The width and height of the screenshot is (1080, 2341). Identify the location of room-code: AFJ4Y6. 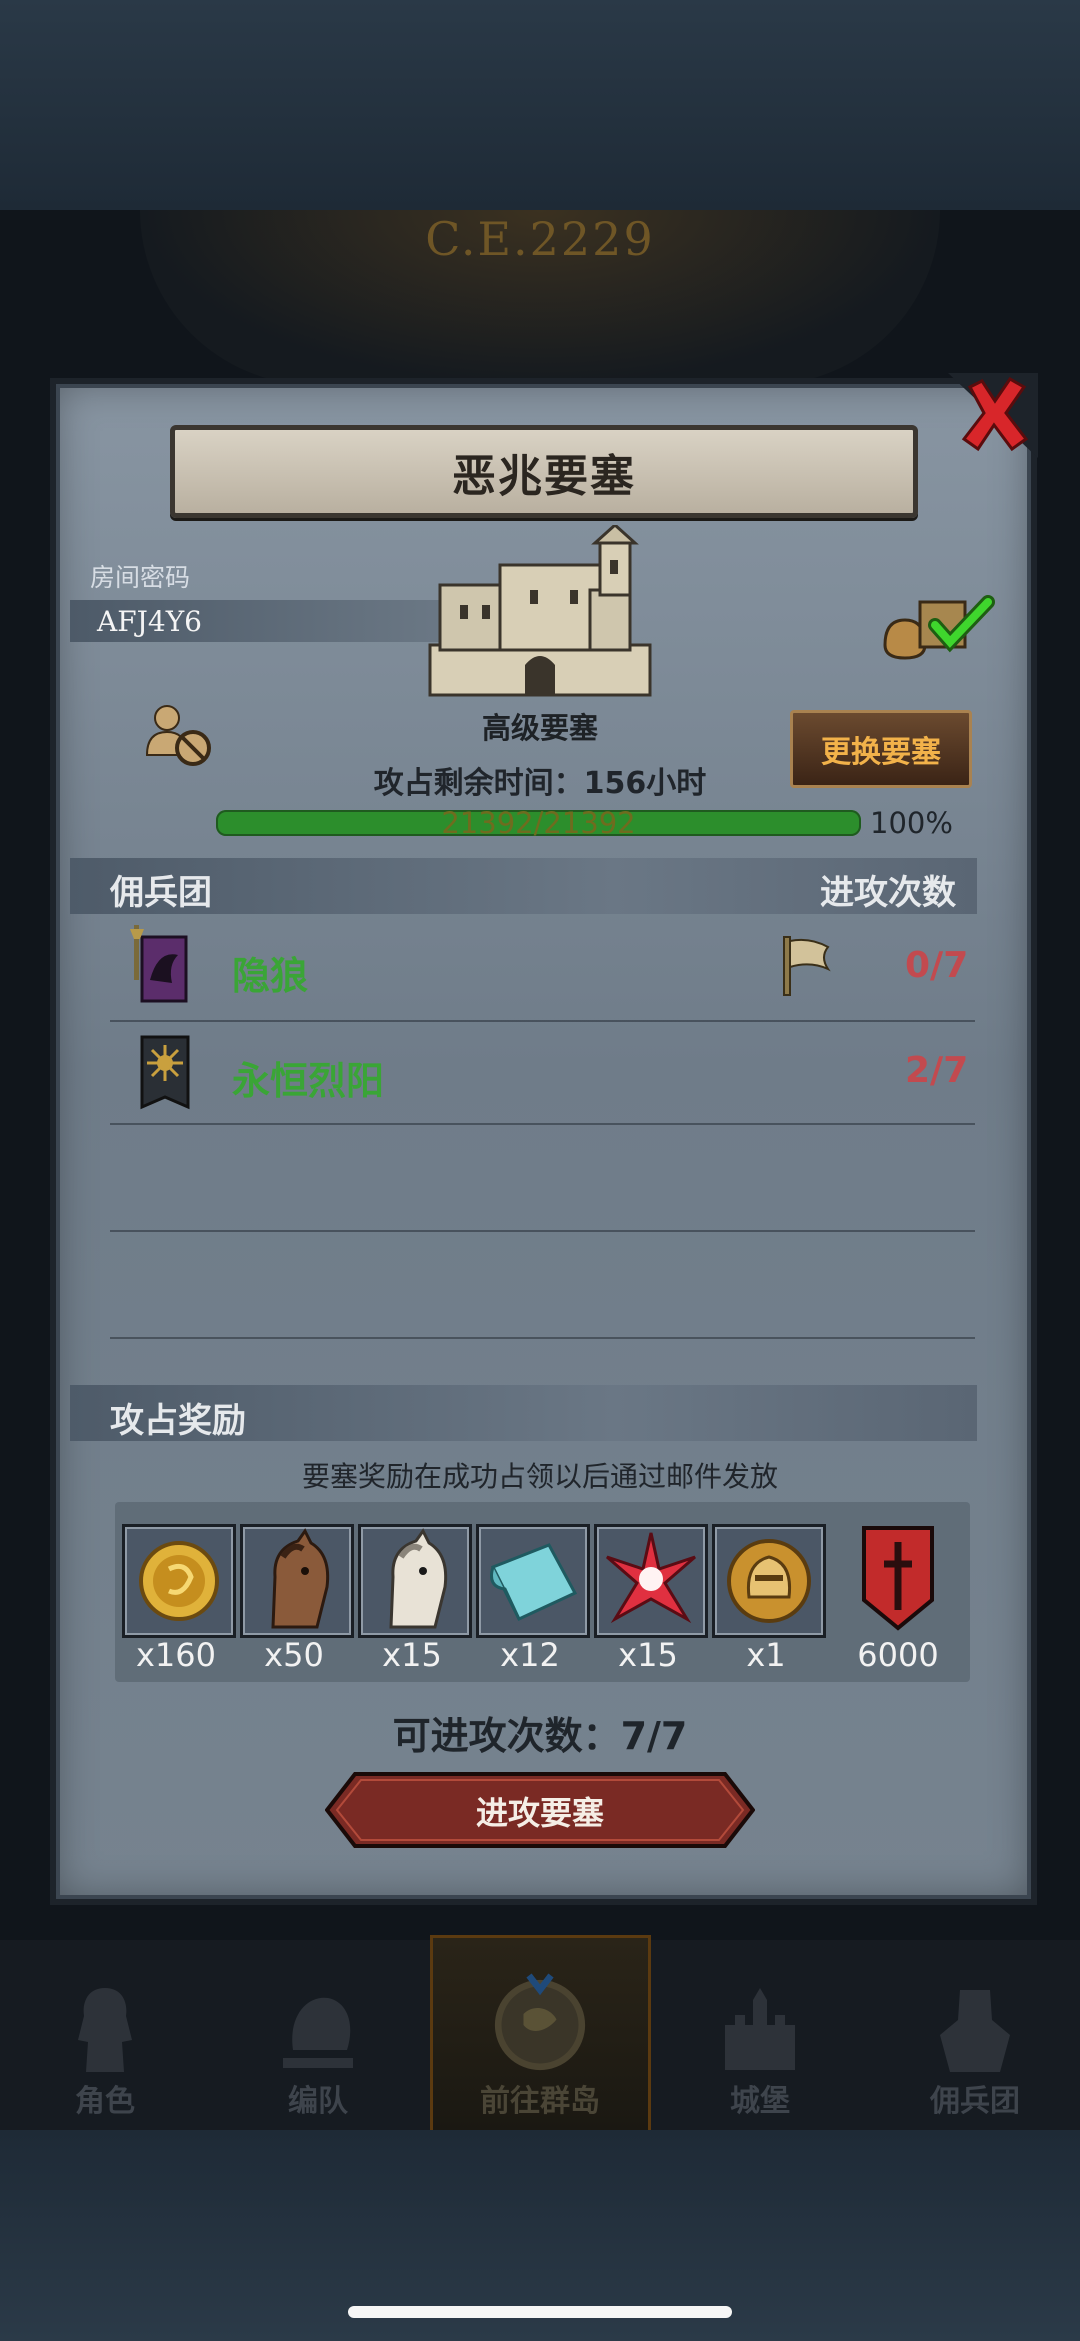
(149, 621).